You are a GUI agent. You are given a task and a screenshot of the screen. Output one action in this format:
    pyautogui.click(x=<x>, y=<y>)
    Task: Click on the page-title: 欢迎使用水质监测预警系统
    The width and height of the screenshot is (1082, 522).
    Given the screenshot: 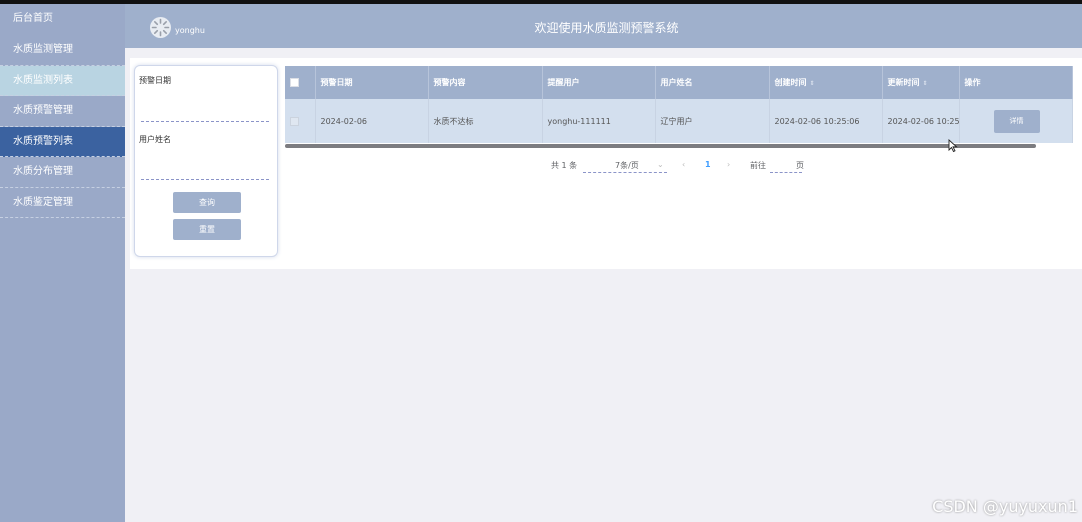 What is the action you would take?
    pyautogui.click(x=606, y=28)
    